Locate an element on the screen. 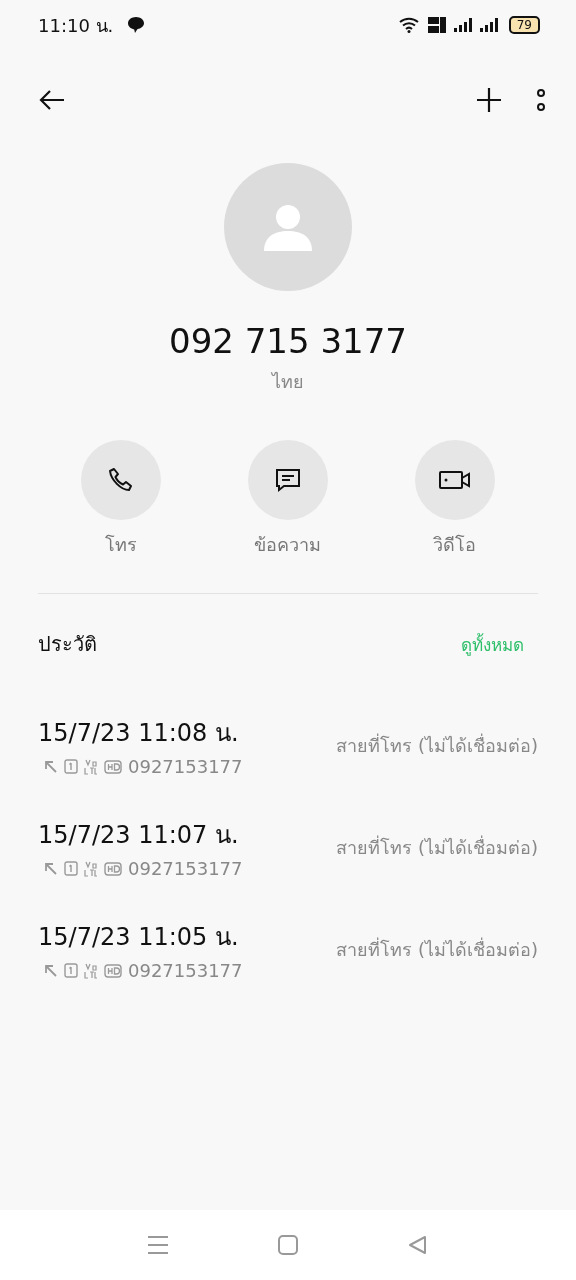 The image size is (576, 1280). view-all-link: ดูทั้งหมด is located at coordinates (492, 644).